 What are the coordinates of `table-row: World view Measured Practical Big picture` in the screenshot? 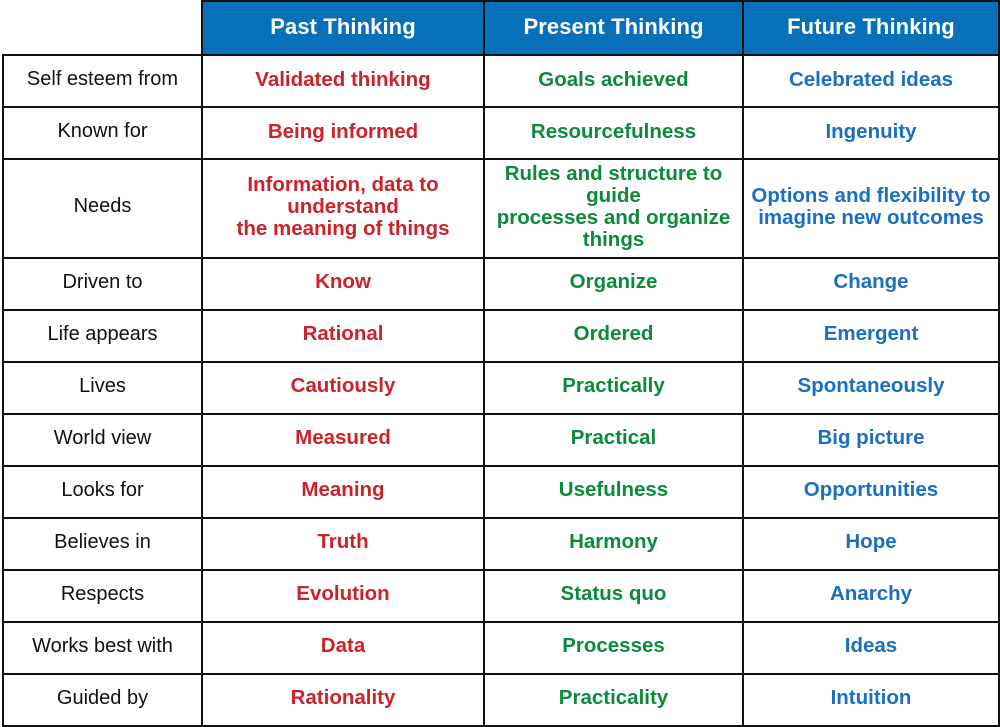 It's located at (501, 439).